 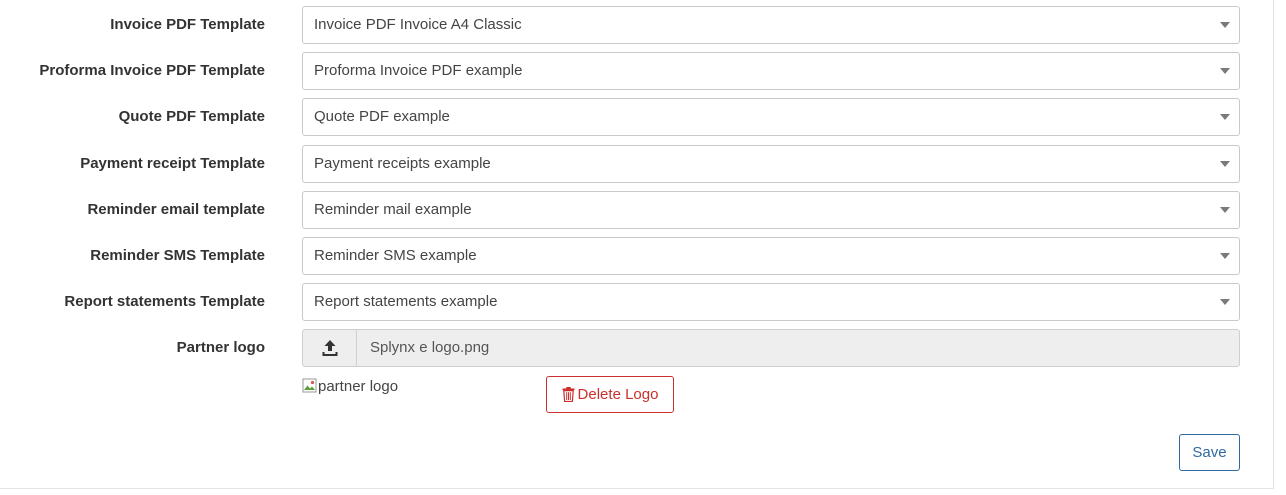 What do you see at coordinates (310, 386) in the screenshot?
I see `broken-image-icon` at bounding box center [310, 386].